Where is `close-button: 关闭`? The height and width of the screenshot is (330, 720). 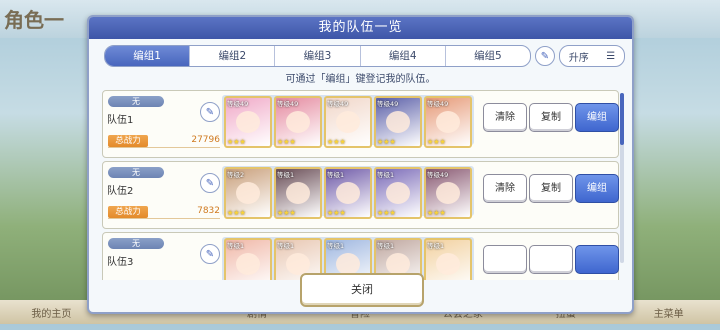
close-button: 关闭 is located at coordinates (362, 290).